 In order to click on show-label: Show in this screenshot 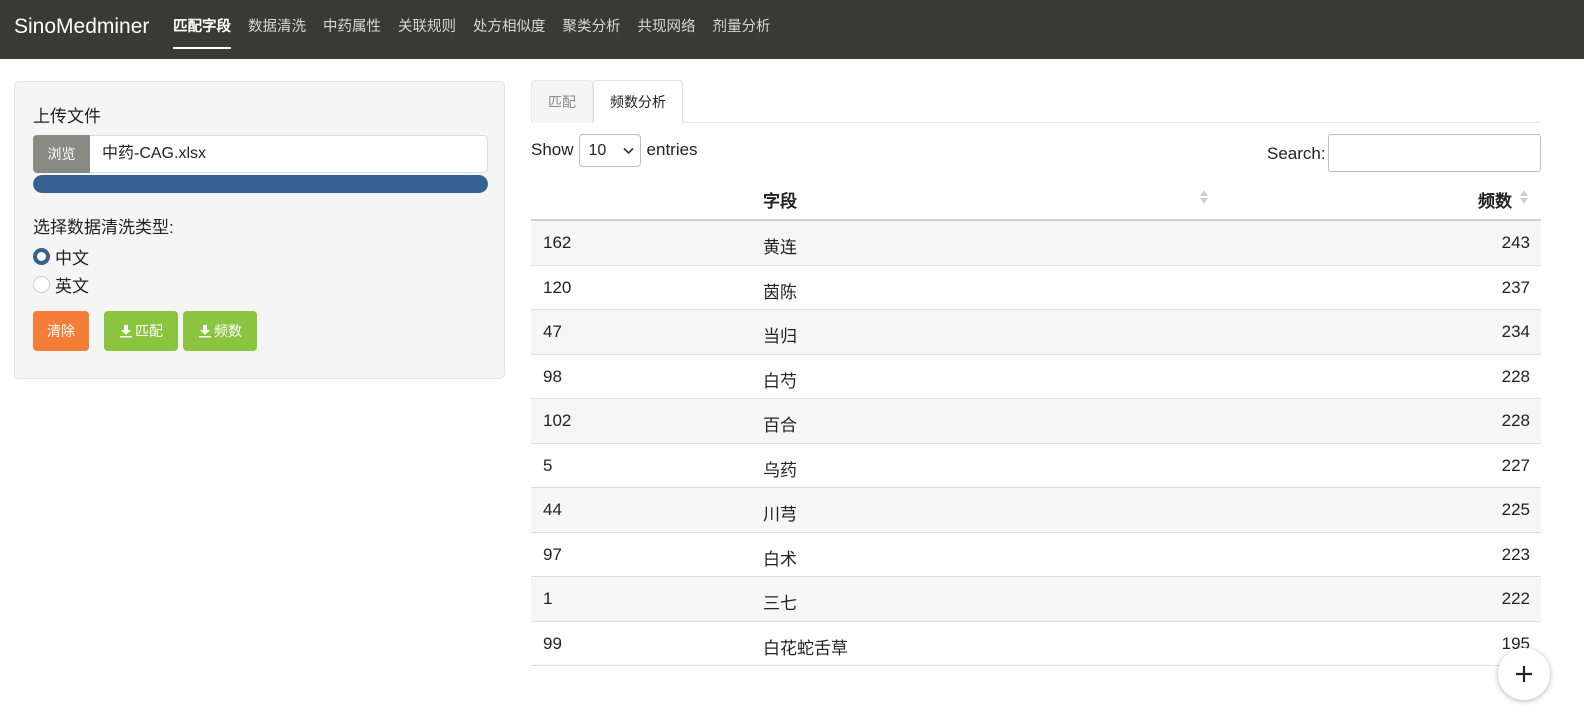, I will do `click(552, 149)`.